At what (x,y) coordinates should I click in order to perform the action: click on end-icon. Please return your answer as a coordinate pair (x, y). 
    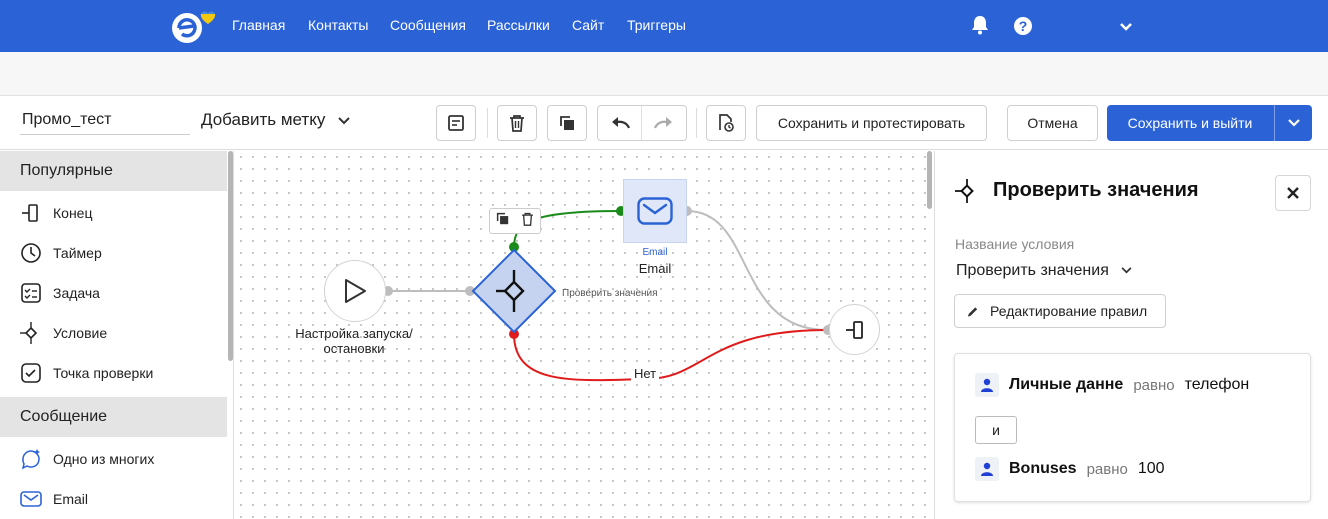
    Looking at the image, I should click on (31, 213).